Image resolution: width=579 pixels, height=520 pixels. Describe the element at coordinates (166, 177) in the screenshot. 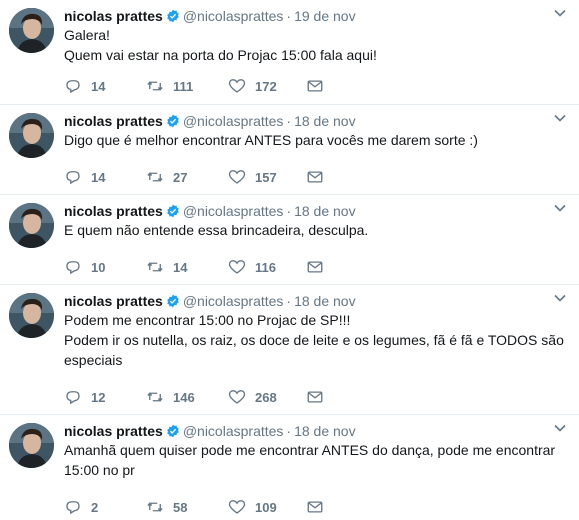

I see `retweet-button: 27` at that location.